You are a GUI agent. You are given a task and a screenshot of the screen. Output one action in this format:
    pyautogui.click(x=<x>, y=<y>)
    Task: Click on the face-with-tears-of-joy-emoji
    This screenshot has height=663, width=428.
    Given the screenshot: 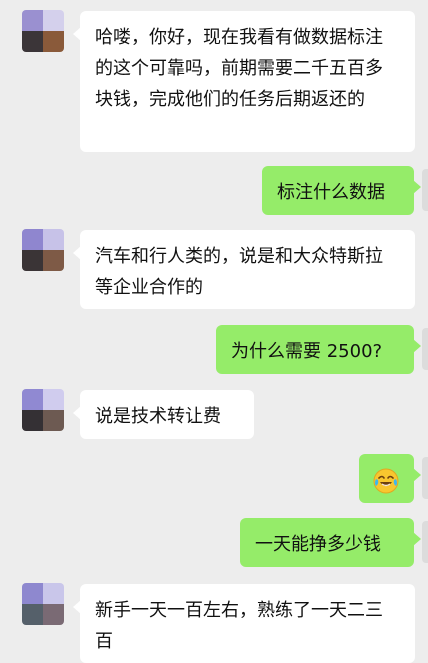 What is the action you would take?
    pyautogui.click(x=386, y=481)
    